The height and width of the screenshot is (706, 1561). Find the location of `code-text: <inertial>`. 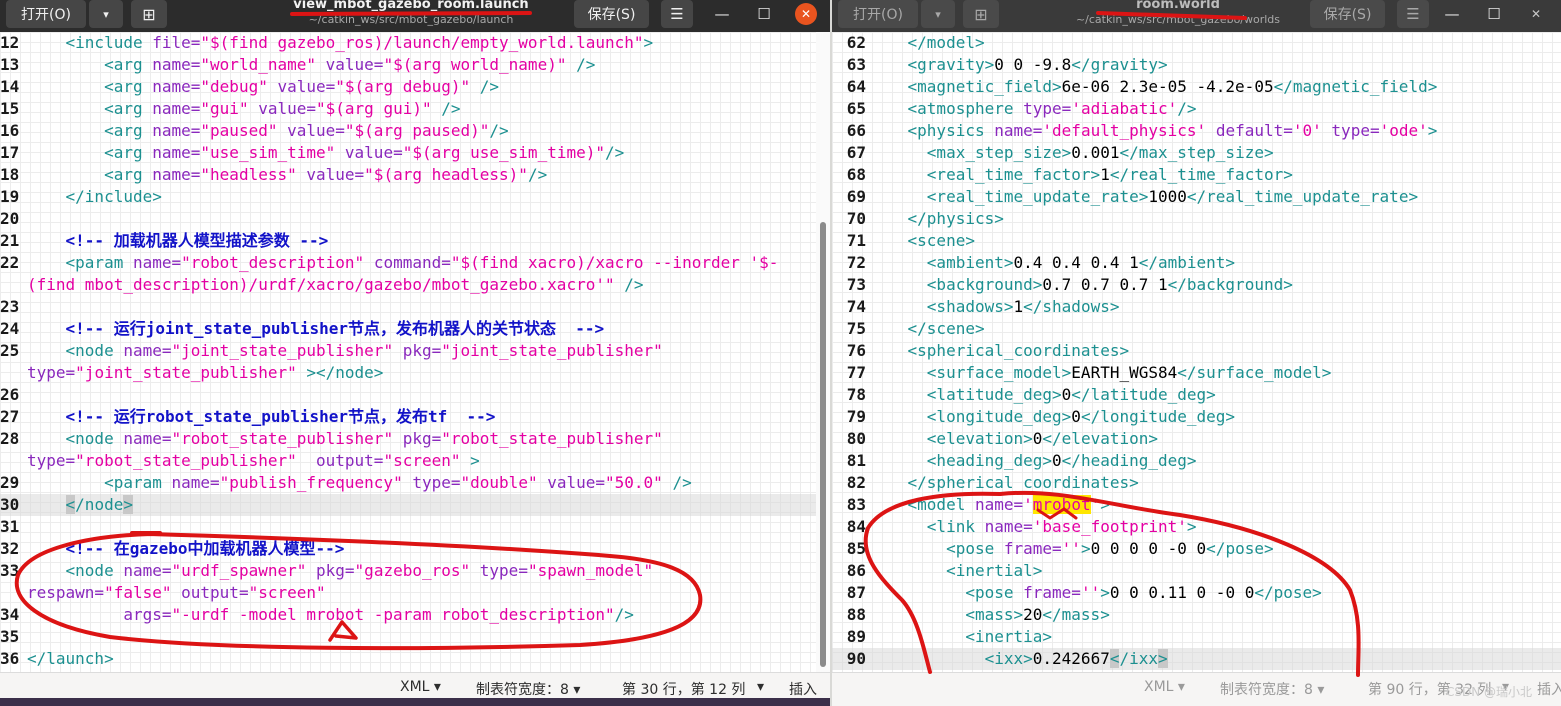

code-text: <inertial> is located at coordinates (955, 571).